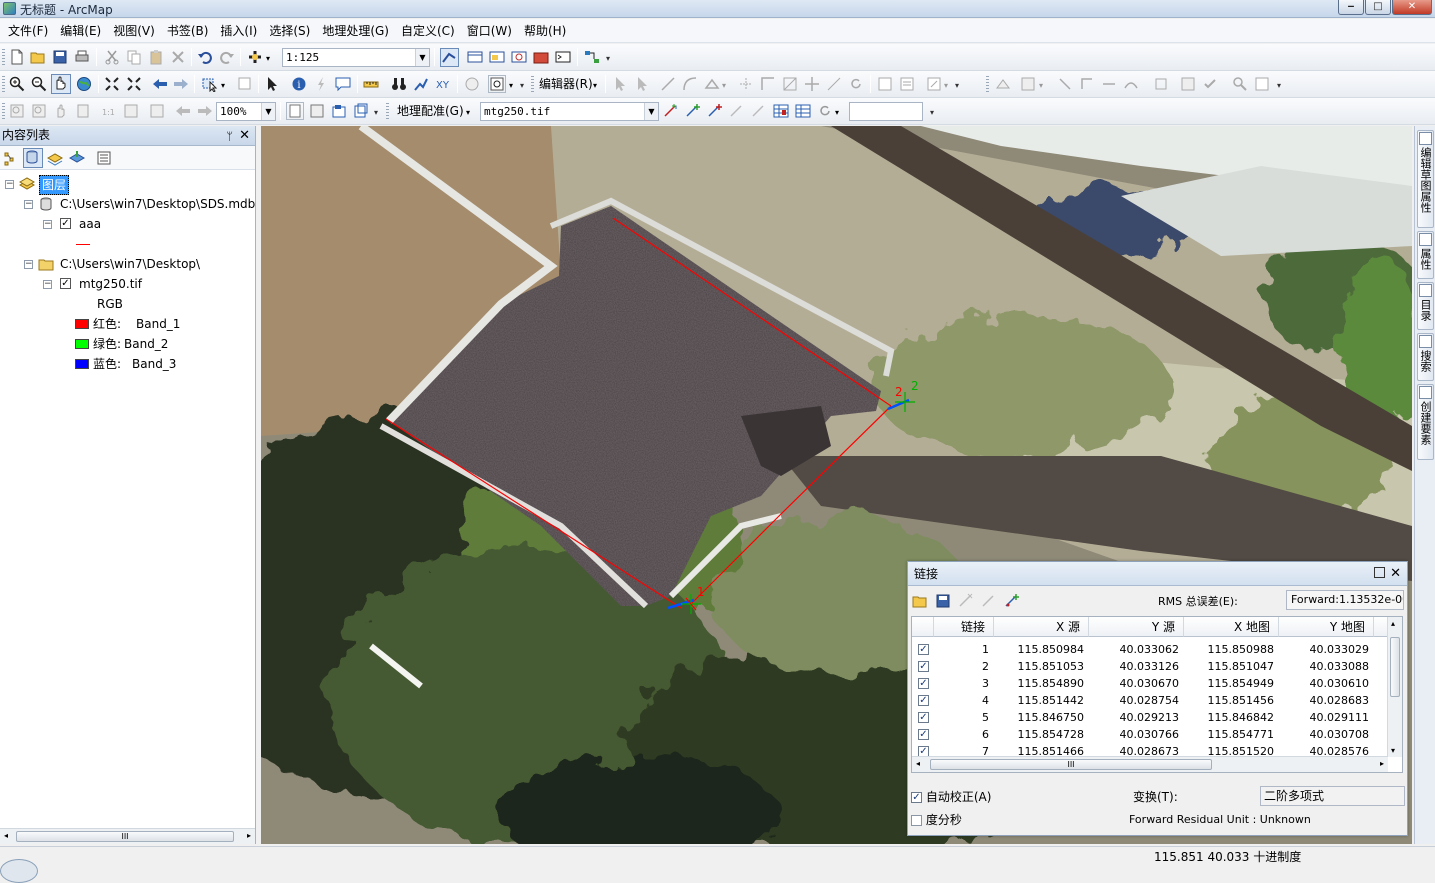 This screenshot has width=1435, height=883. What do you see at coordinates (131, 111) in the screenshot?
I see `fixed-zoom-in-layout-icon` at bounding box center [131, 111].